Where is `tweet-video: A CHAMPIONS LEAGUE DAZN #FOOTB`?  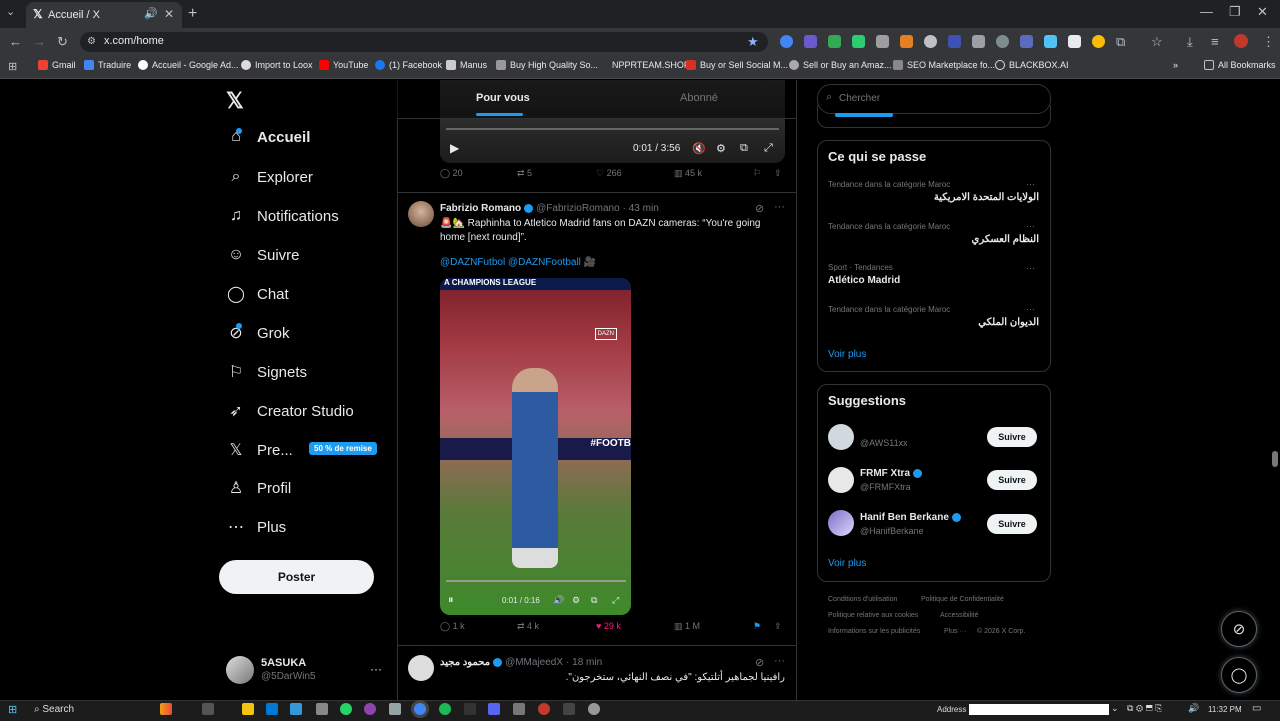
tweet-video: A CHAMPIONS LEAGUE DAZN #FOOTB is located at coordinates (535, 446).